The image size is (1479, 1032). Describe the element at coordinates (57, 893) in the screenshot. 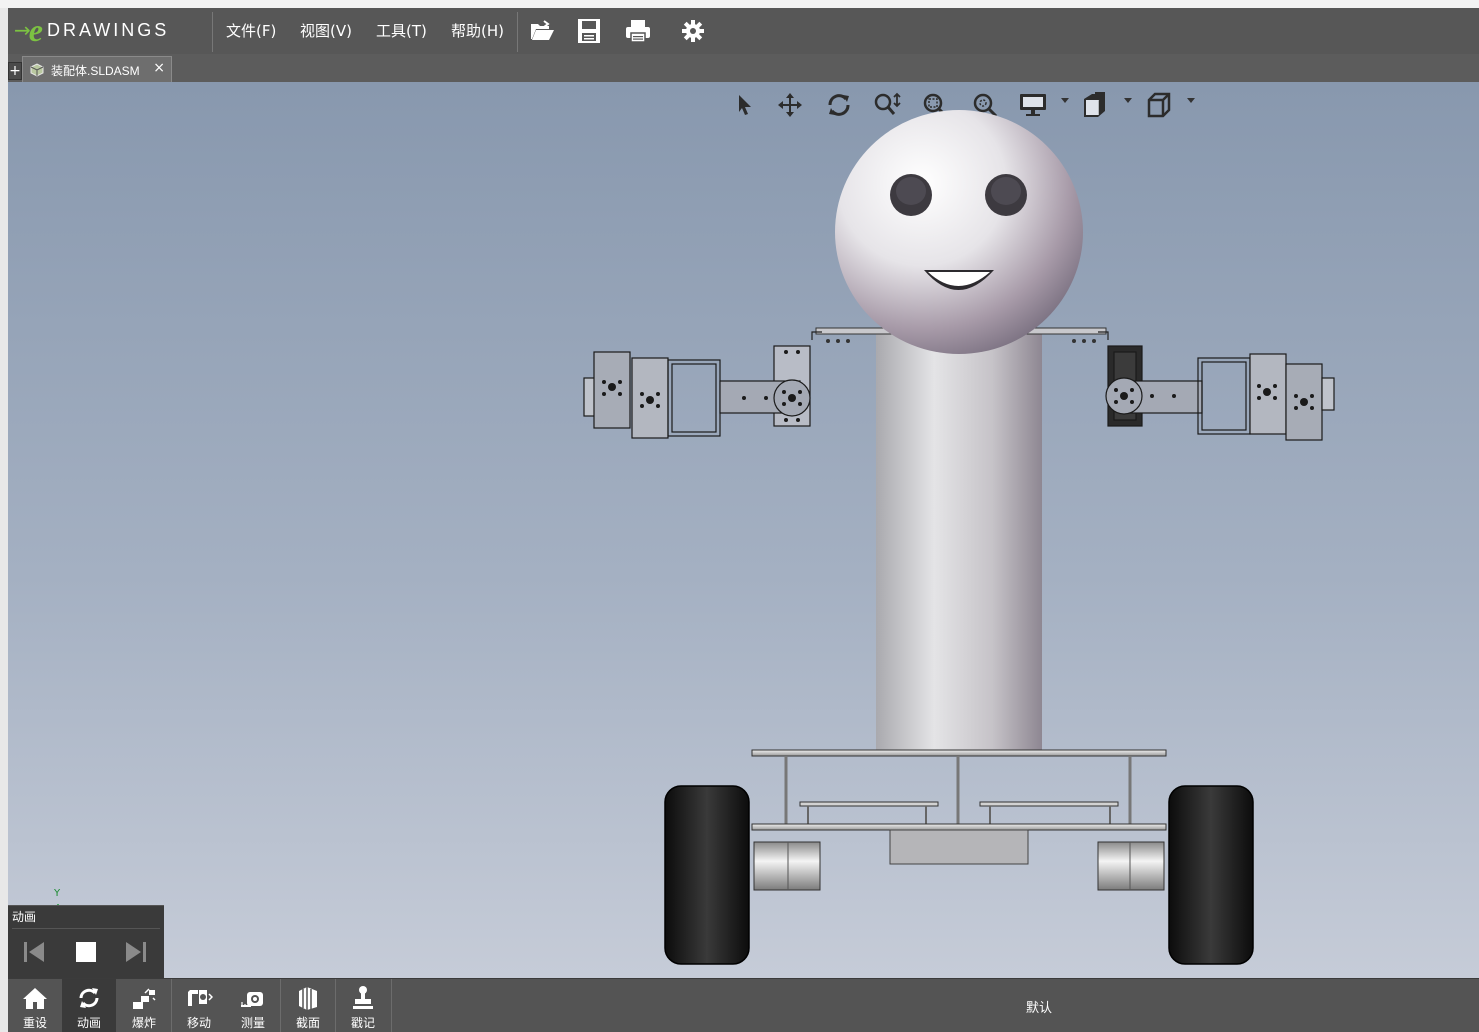

I see `triad-y-label: Y` at that location.